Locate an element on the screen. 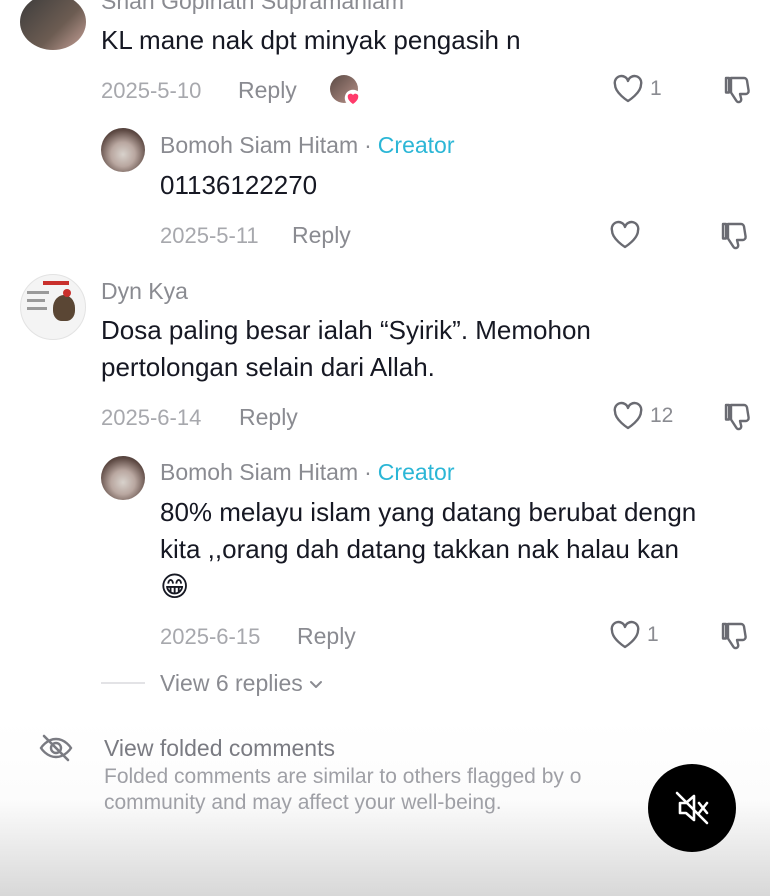 This screenshot has width=770, height=896. comment-date: 2025-6-15 is located at coordinates (210, 636).